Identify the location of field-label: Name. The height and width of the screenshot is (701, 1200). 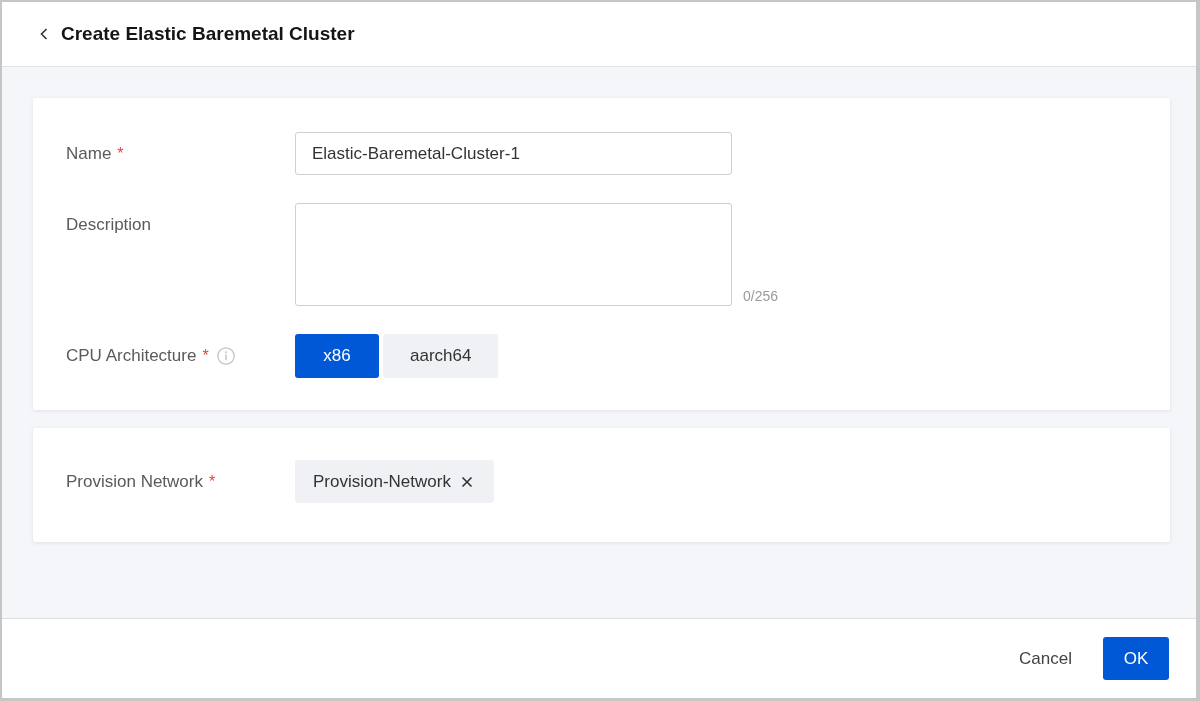
(89, 153).